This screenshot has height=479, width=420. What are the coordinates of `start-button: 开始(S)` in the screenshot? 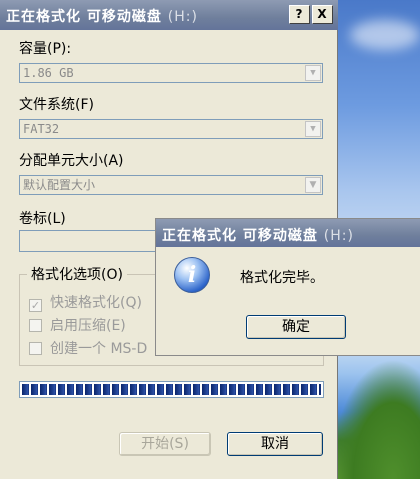 It's located at (165, 444).